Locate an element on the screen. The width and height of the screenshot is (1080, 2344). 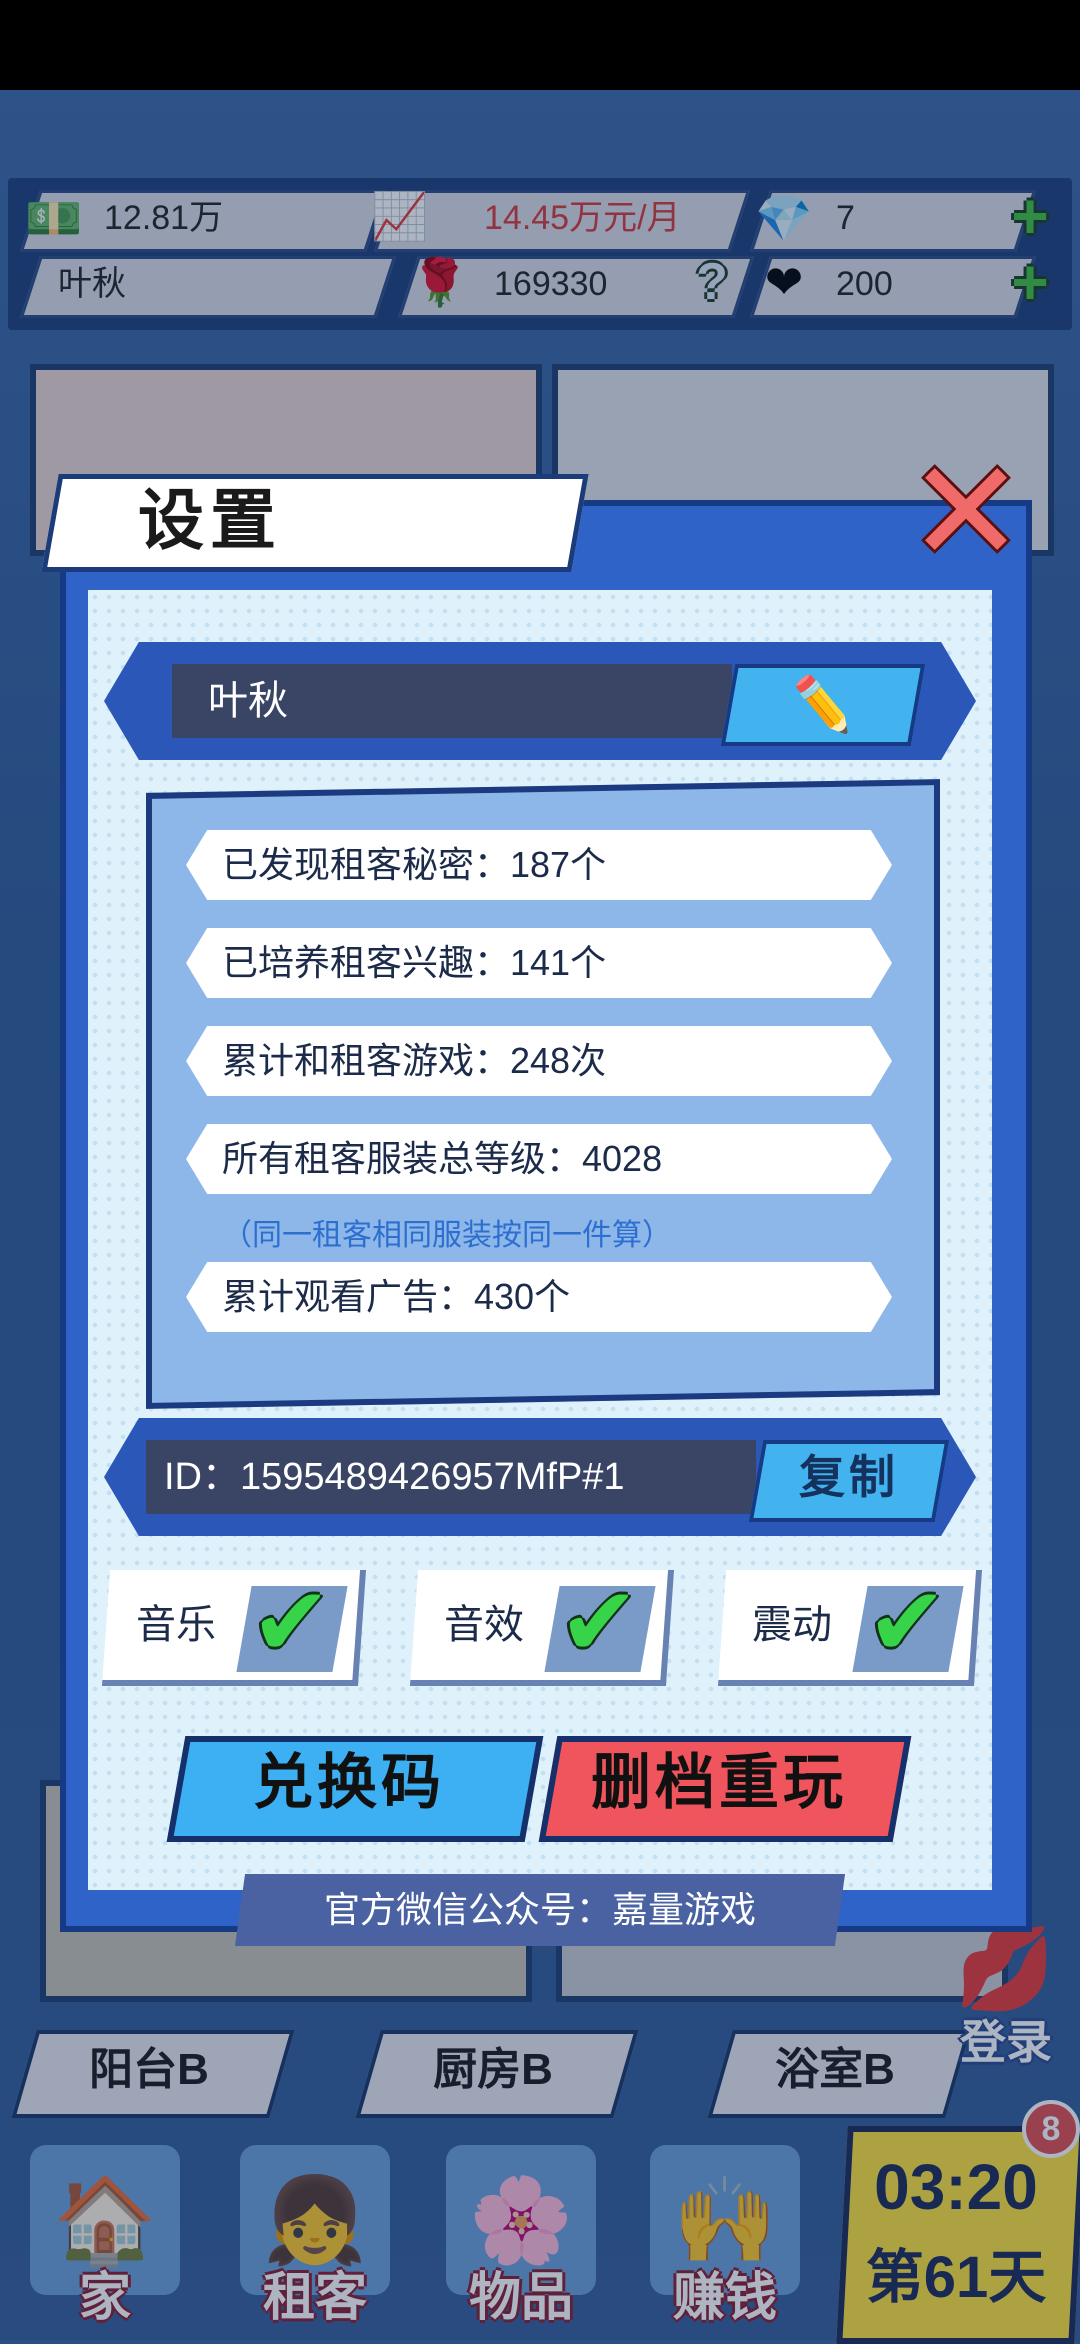
stat-note: （同一租客相同服装按同一件算） is located at coordinates (447, 1235).